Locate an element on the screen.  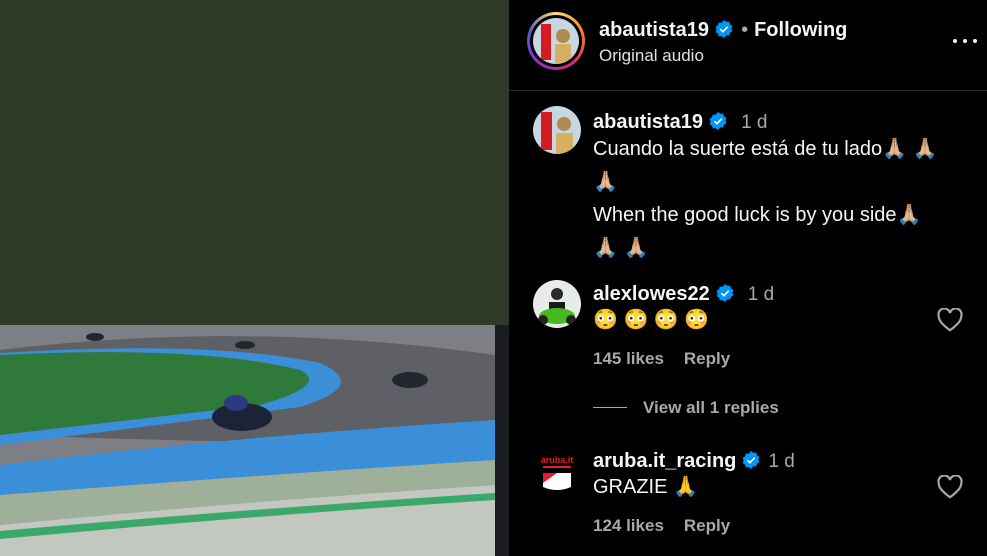
caption-line: 🙏🏼 is located at coordinates (605, 182).